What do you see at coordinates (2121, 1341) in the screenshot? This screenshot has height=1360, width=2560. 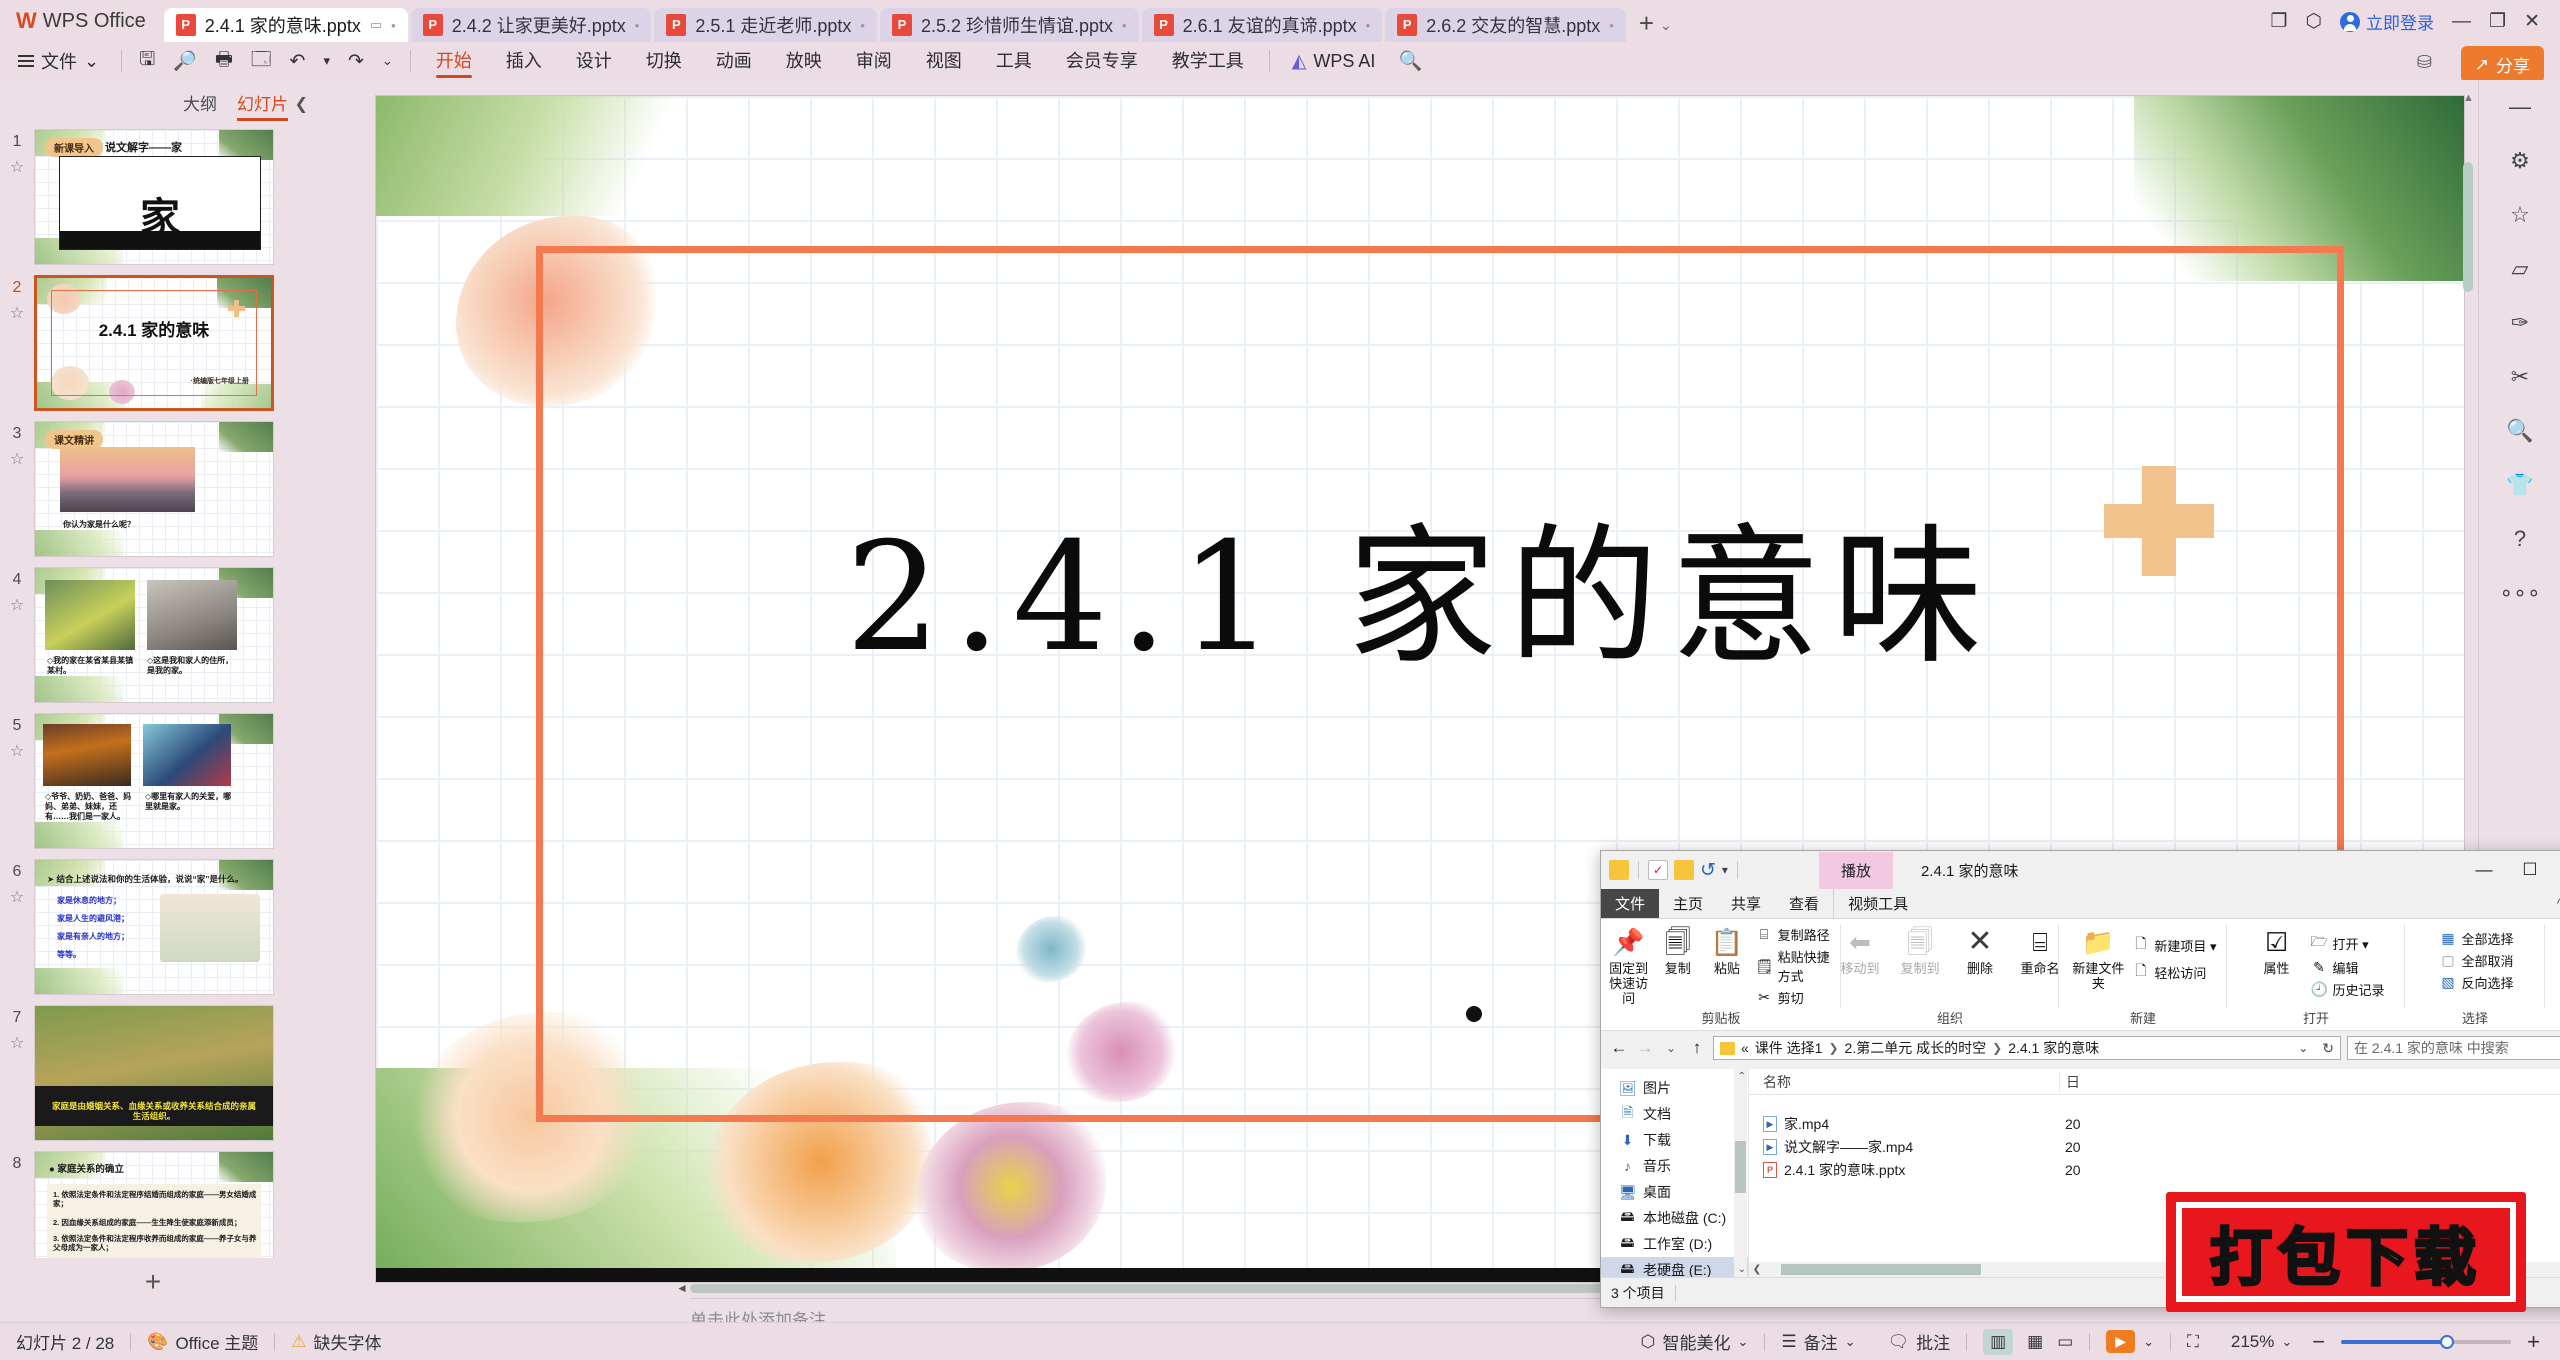 I see `play-icon: ▶` at bounding box center [2121, 1341].